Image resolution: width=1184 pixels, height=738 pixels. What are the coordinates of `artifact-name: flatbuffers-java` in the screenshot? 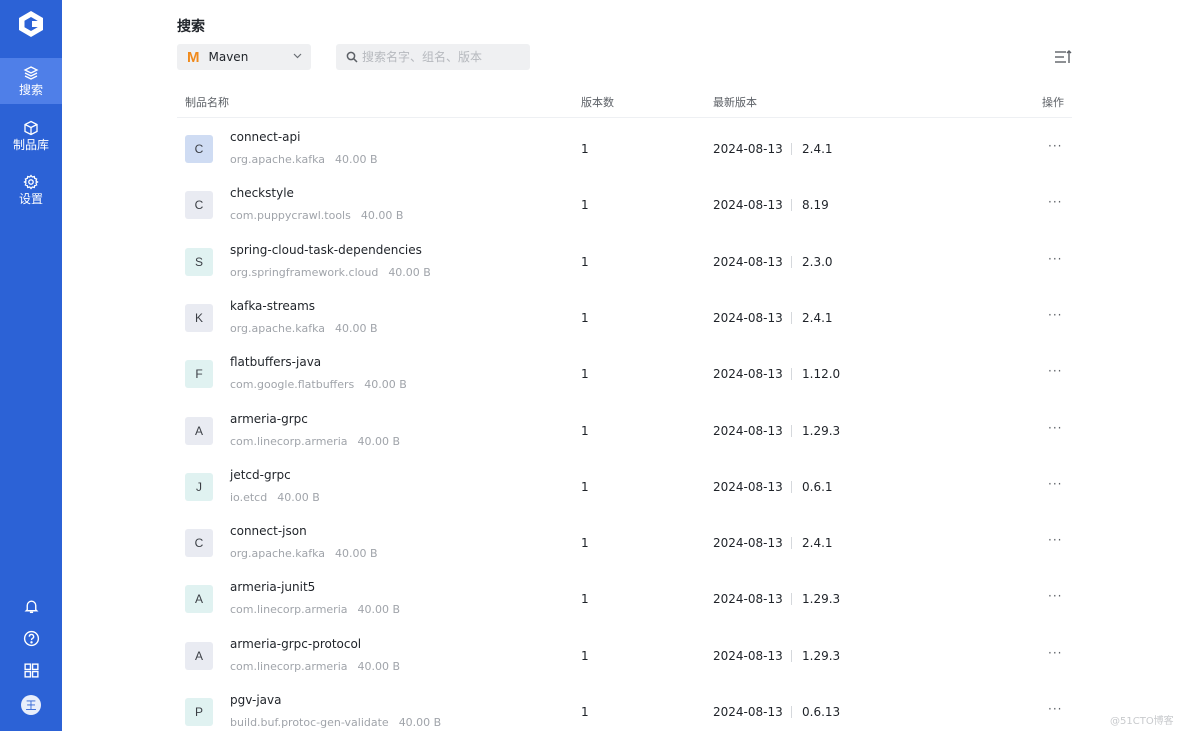 It's located at (275, 362).